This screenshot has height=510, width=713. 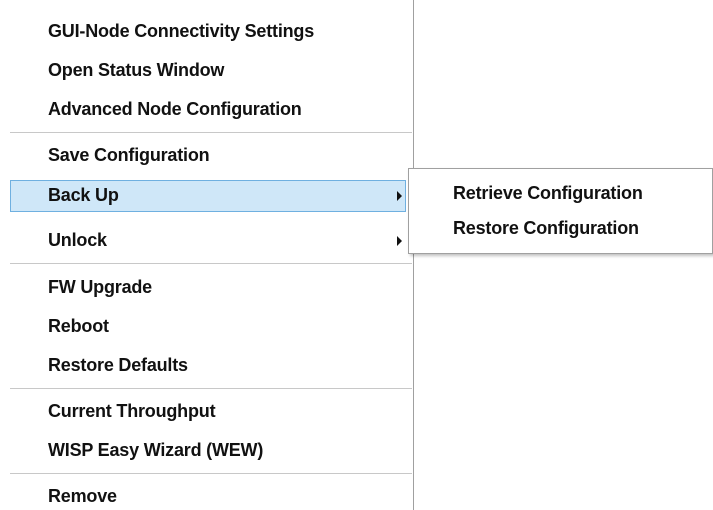 I want to click on menu-item-gui-node-connectivity-settings: GUI-Node Connectivity Settings, so click(x=208, y=32).